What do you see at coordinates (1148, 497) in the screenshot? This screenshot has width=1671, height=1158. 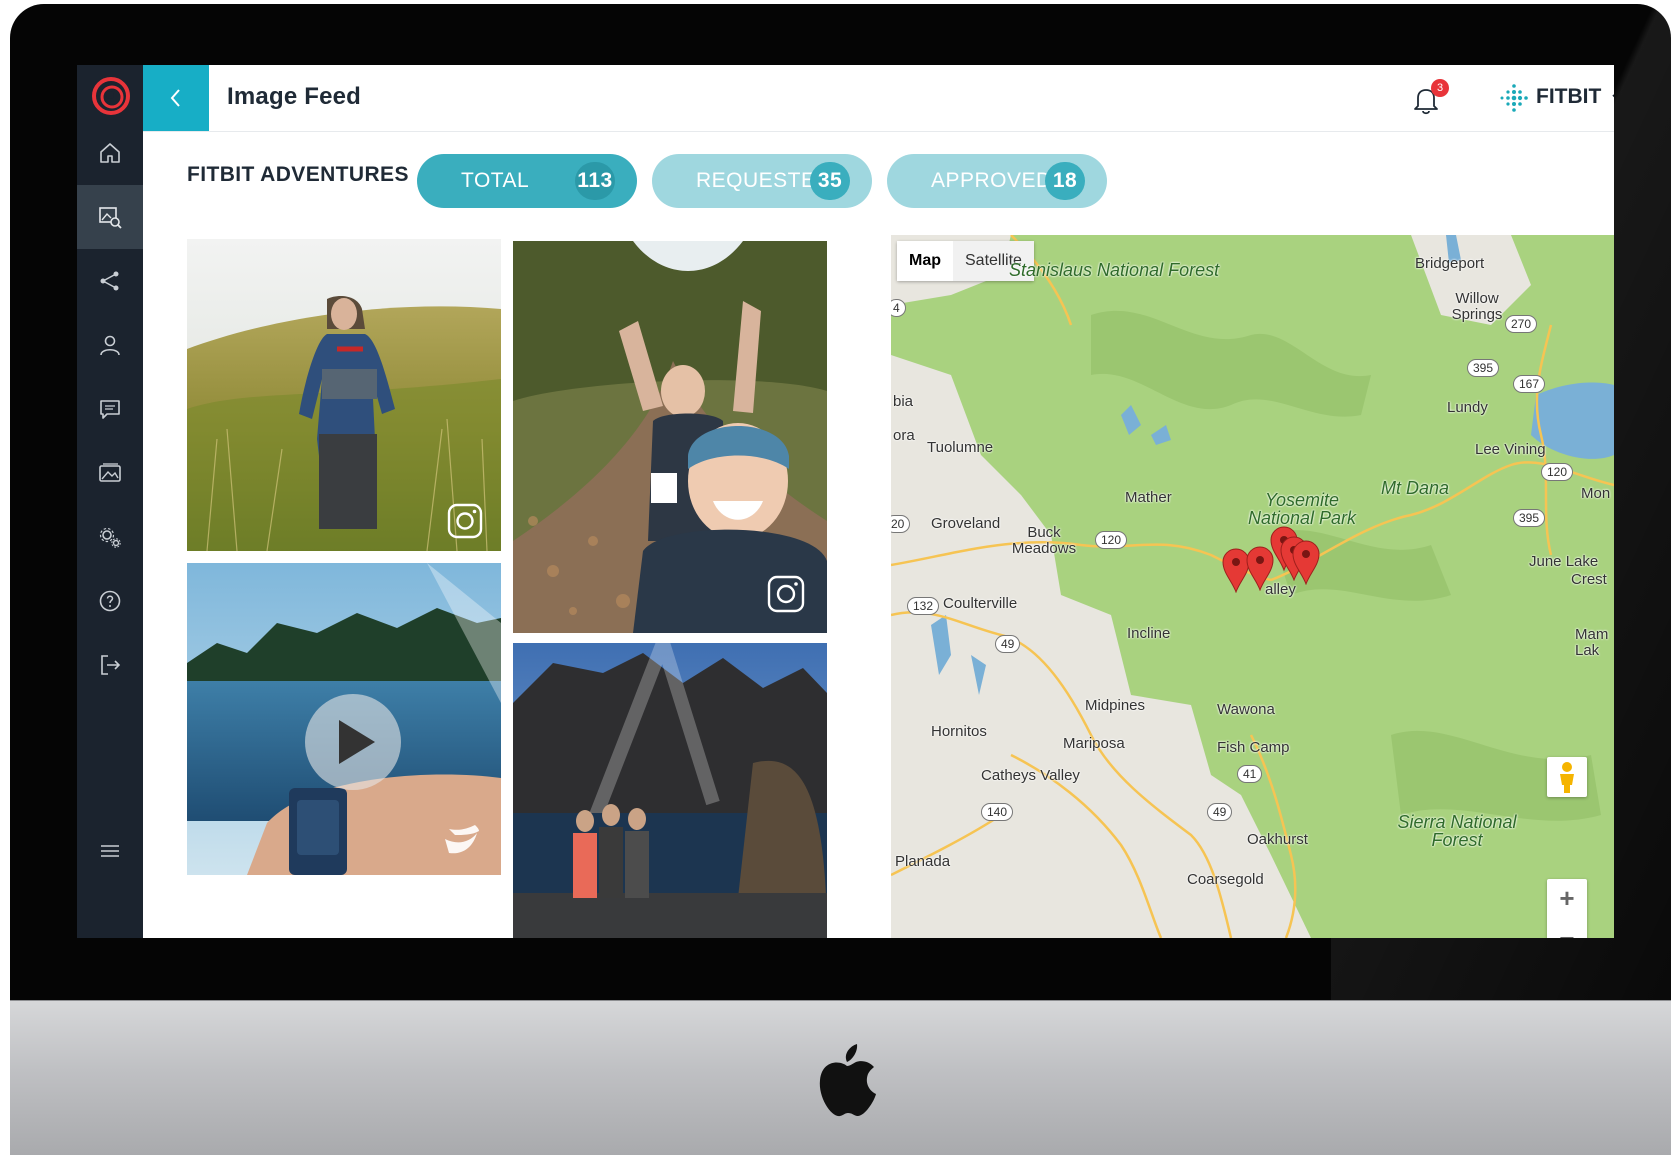 I see `map-label: Mather` at bounding box center [1148, 497].